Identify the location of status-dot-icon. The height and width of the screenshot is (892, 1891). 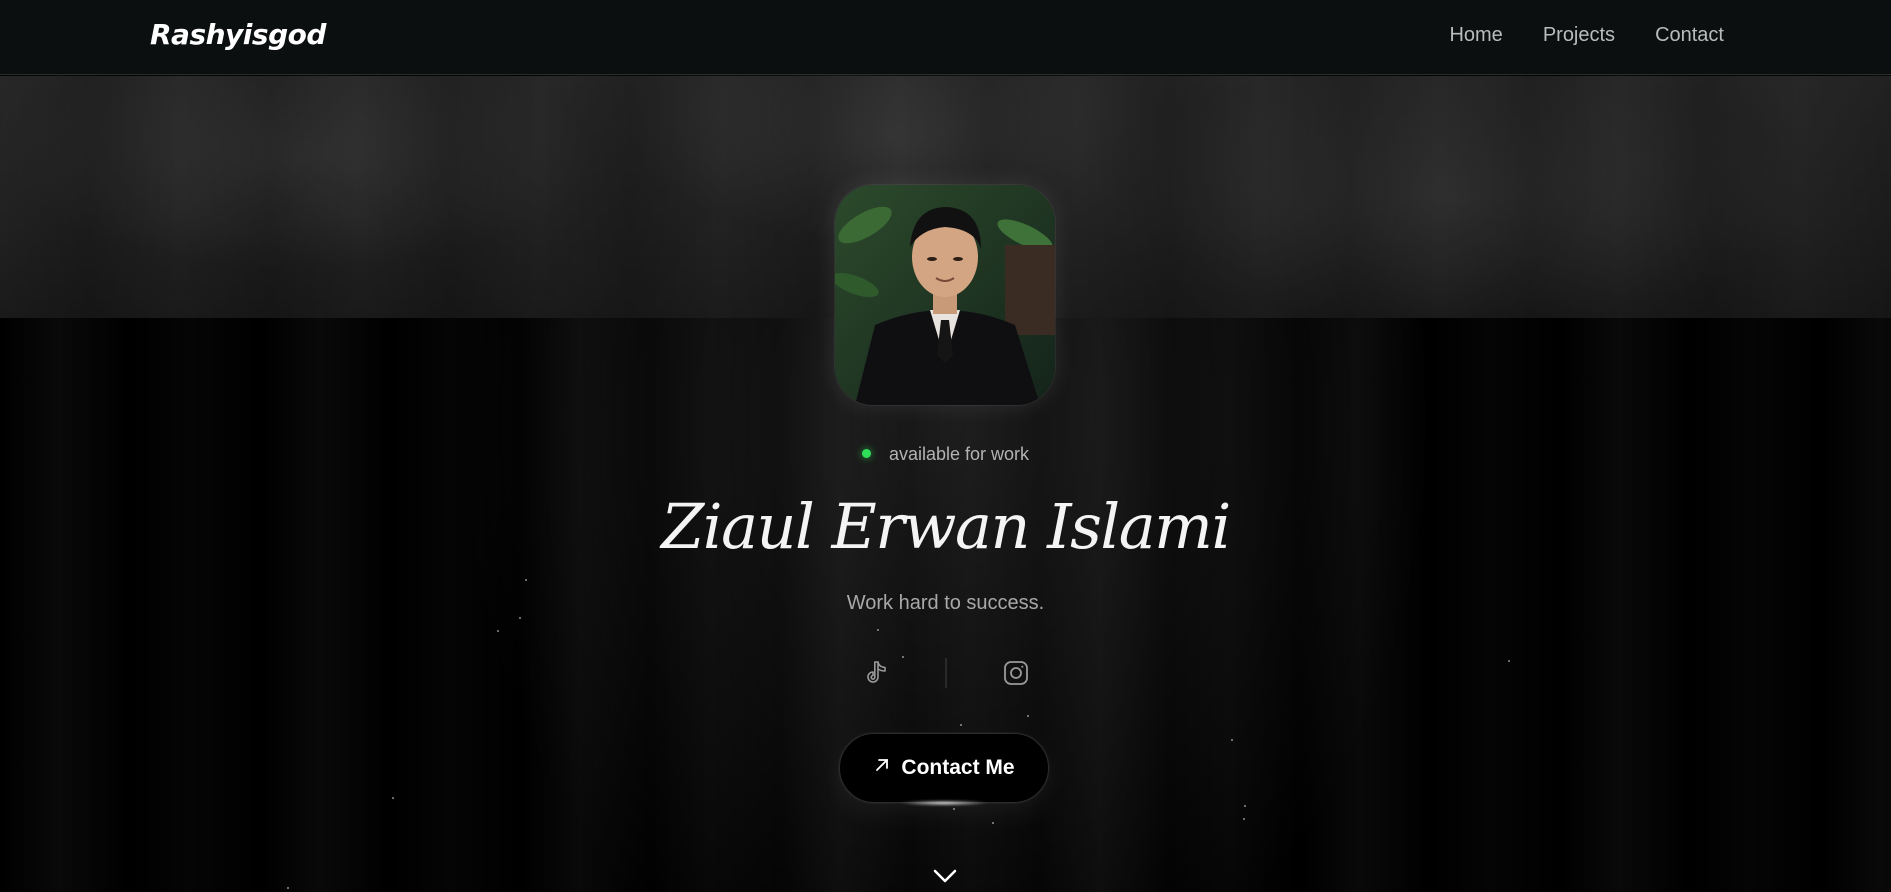
(866, 453).